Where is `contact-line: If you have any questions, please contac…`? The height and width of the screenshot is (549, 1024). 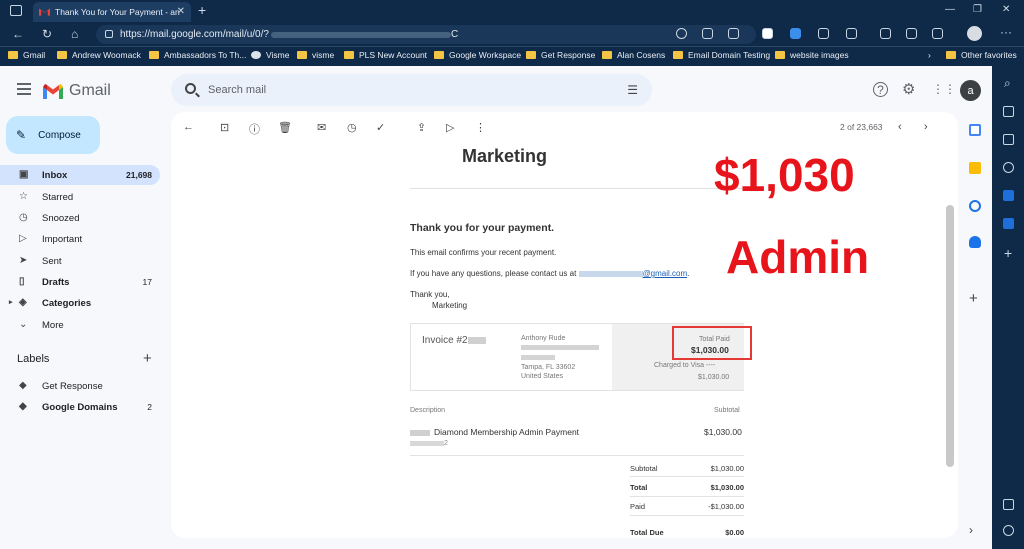
contact-line: If you have any questions, please contac… is located at coordinates (550, 273).